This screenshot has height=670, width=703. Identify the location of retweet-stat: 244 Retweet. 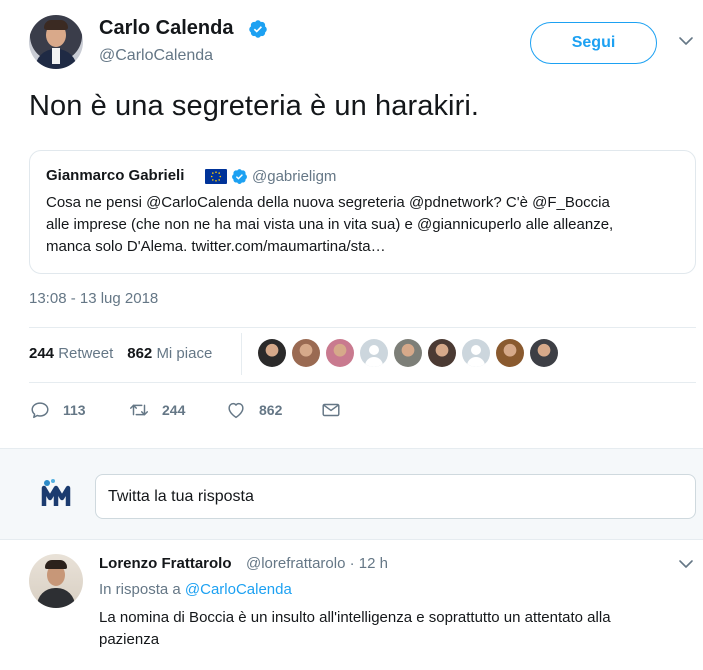
(71, 353).